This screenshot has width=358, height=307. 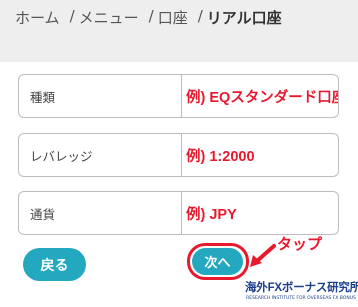 I want to click on tap-annotation: タップ, so click(x=300, y=244).